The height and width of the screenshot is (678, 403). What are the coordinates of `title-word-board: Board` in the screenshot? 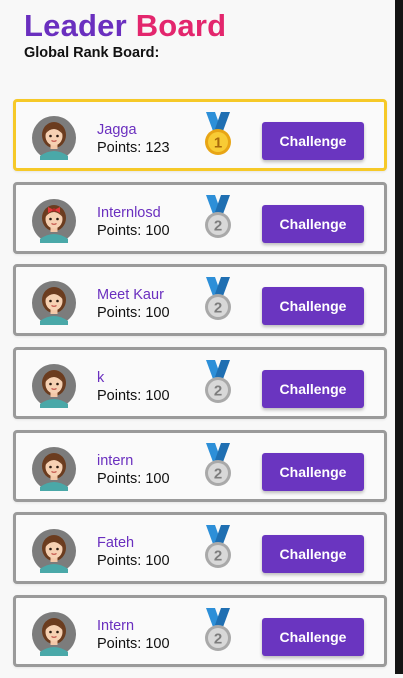 It's located at (181, 25).